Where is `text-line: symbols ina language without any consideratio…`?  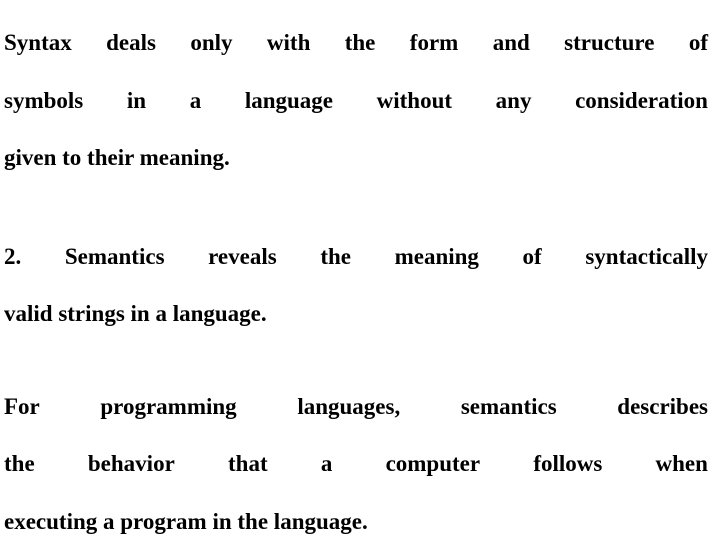
text-line: symbols ina language without any consideratio… is located at coordinates (356, 101).